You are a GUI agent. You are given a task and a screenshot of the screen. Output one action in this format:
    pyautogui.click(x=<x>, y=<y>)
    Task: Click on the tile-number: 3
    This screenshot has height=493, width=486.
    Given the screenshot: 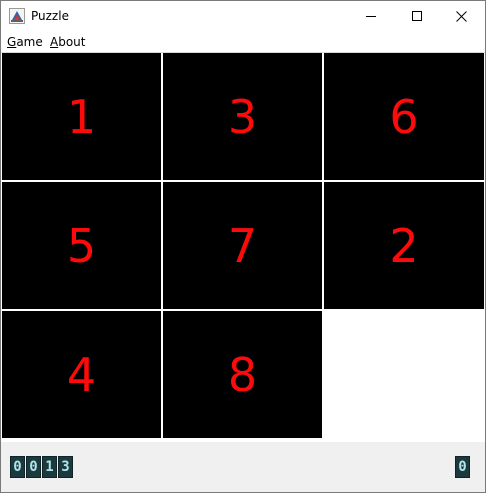 What is the action you would take?
    pyautogui.click(x=242, y=116)
    